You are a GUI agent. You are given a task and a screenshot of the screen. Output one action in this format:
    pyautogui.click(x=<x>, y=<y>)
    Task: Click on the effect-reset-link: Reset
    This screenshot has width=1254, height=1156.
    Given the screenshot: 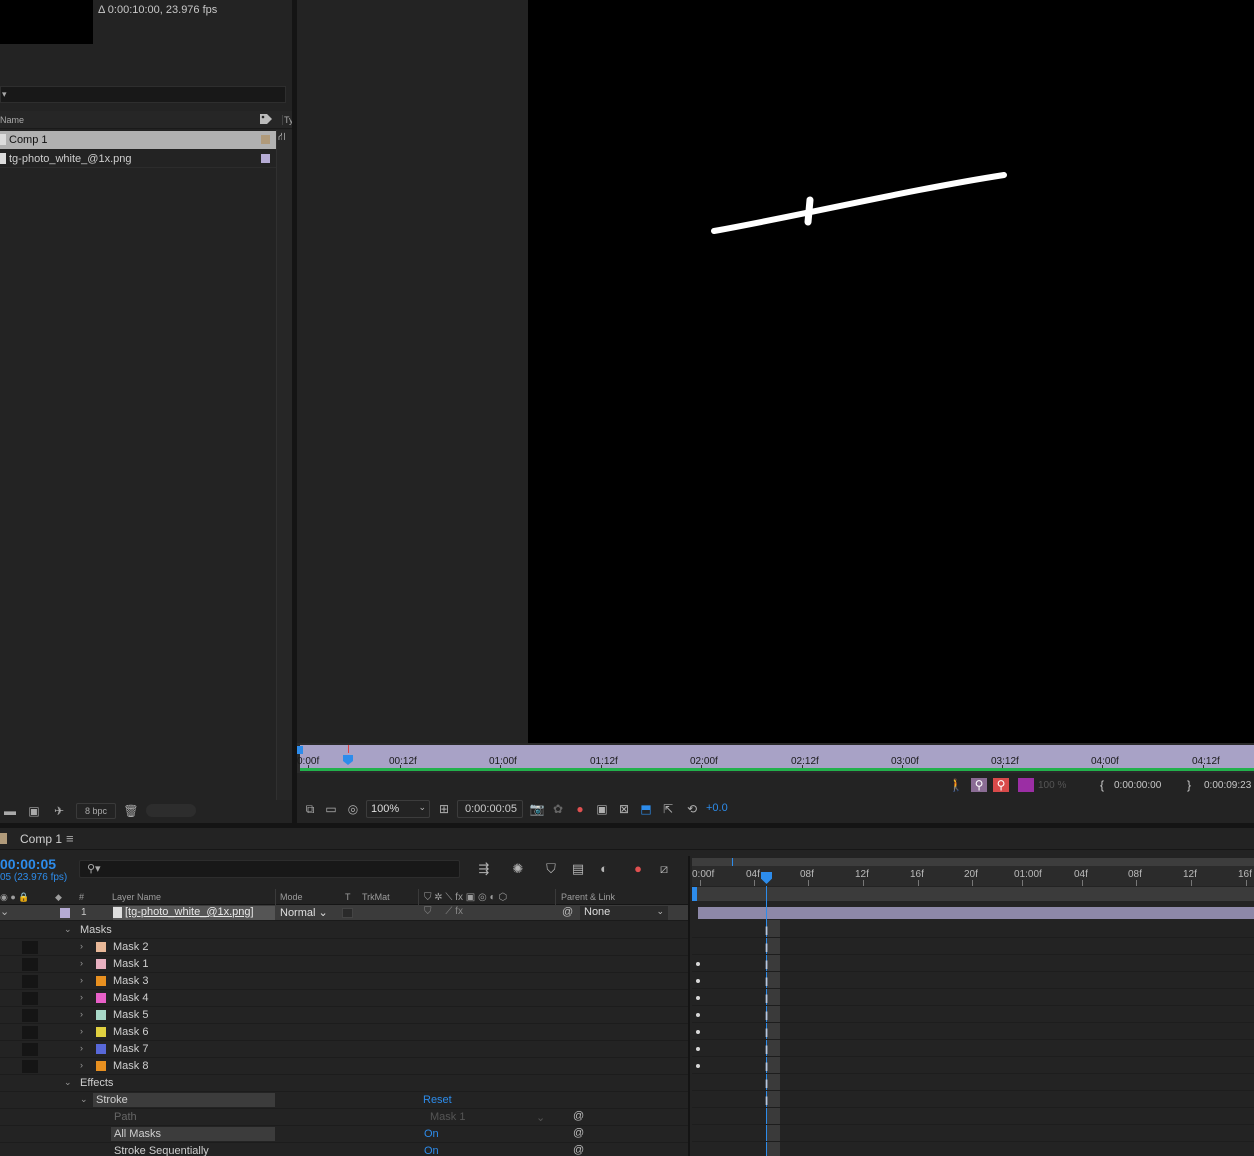 What is the action you would take?
    pyautogui.click(x=437, y=1100)
    